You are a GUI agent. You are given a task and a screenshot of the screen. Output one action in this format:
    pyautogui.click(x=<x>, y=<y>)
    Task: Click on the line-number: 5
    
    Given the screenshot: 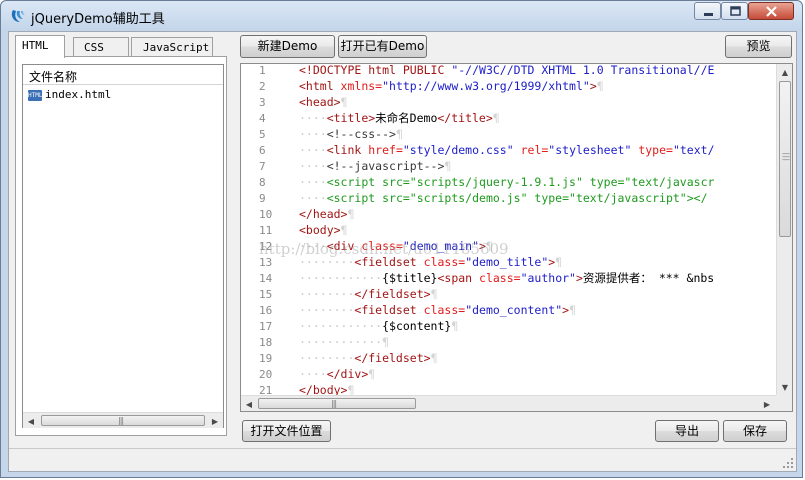 What is the action you would take?
    pyautogui.click(x=262, y=134)
    